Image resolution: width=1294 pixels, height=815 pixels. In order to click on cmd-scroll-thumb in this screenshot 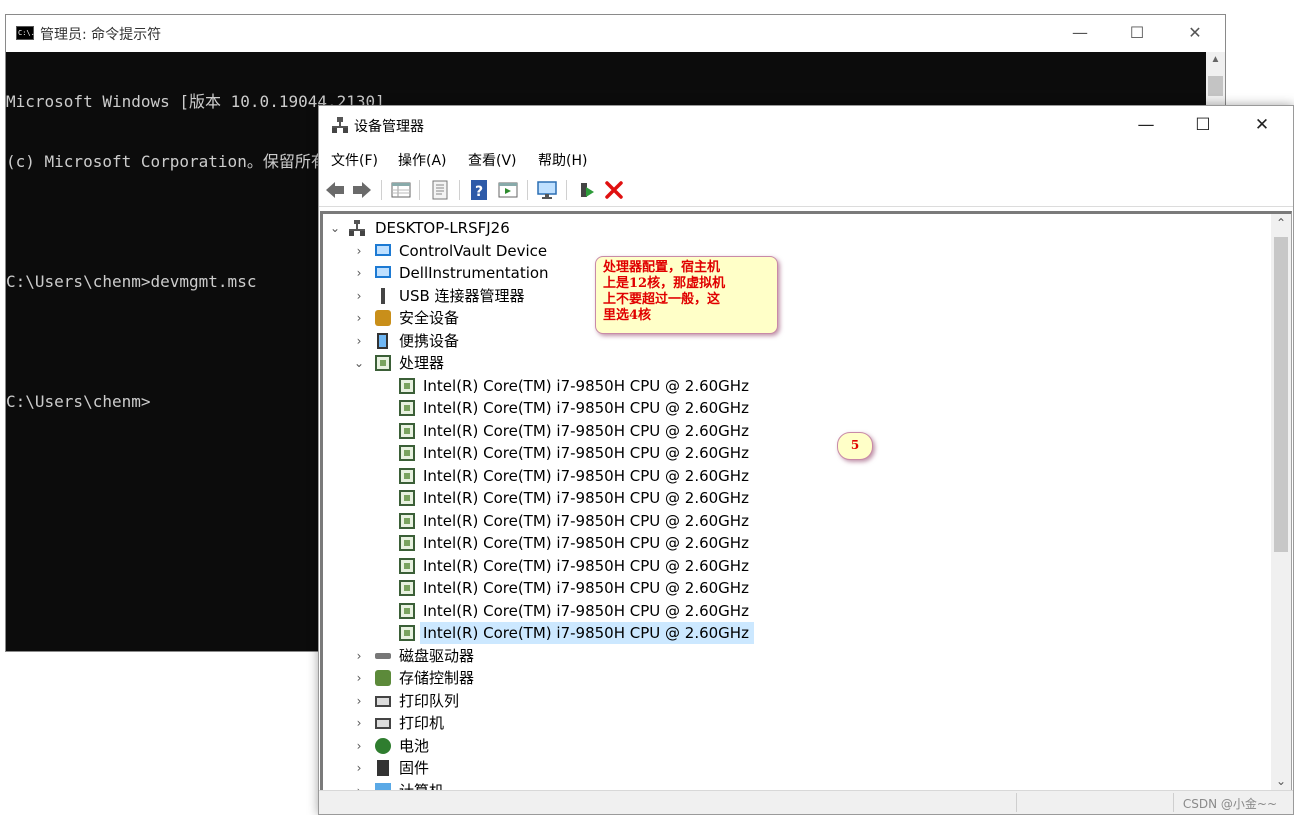, I will do `click(1215, 86)`.